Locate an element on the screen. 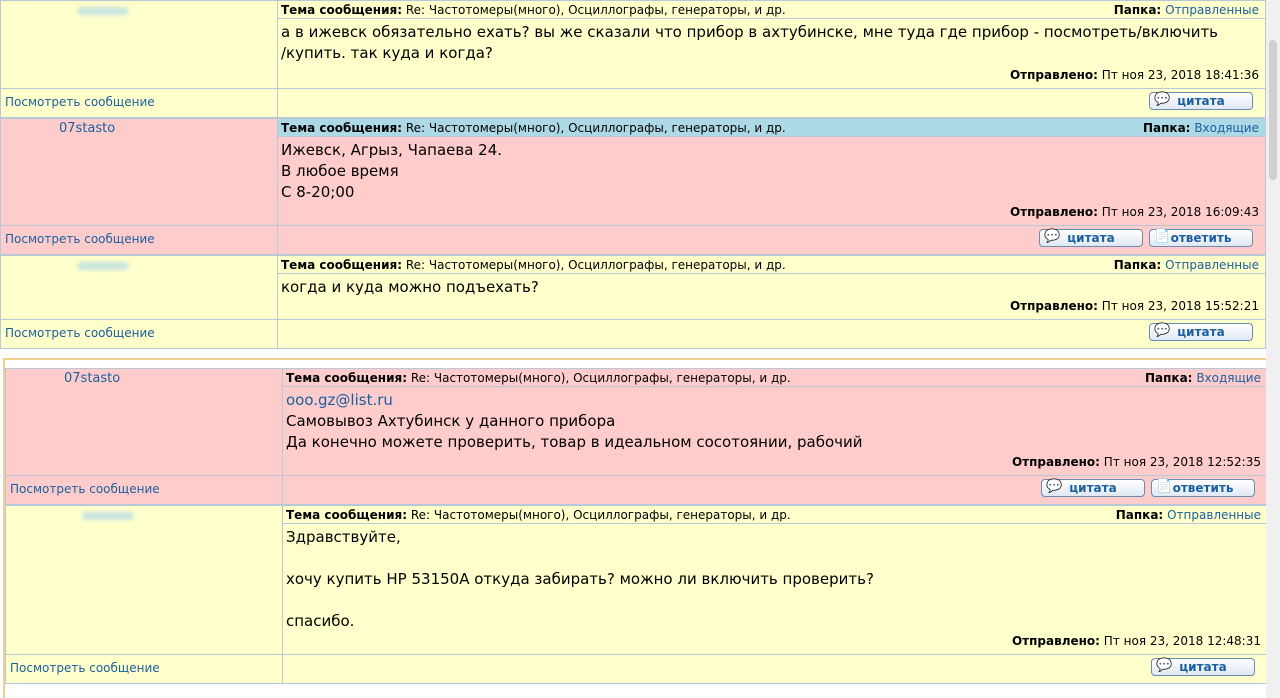 The width and height of the screenshot is (1280, 698). author-cell is located at coordinates (139, 44).